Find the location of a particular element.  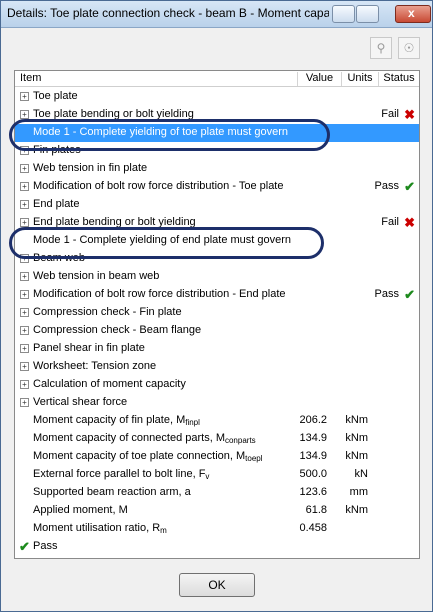

item-label: Web tension in fin plate is located at coordinates (90, 168).